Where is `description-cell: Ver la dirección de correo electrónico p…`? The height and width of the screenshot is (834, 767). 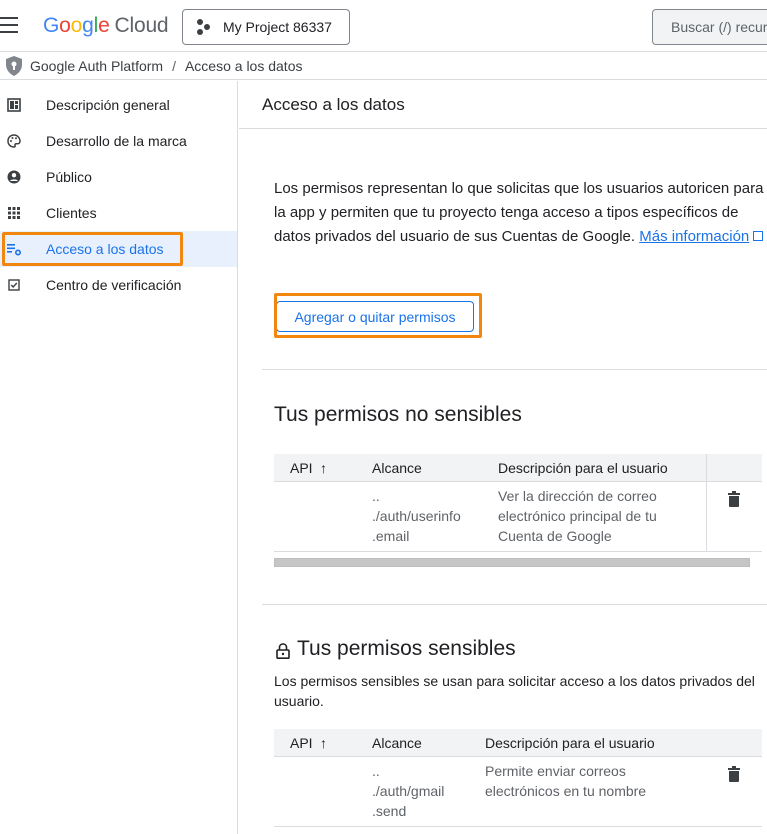
description-cell: Ver la dirección de correo electrónico p… is located at coordinates (577, 516).